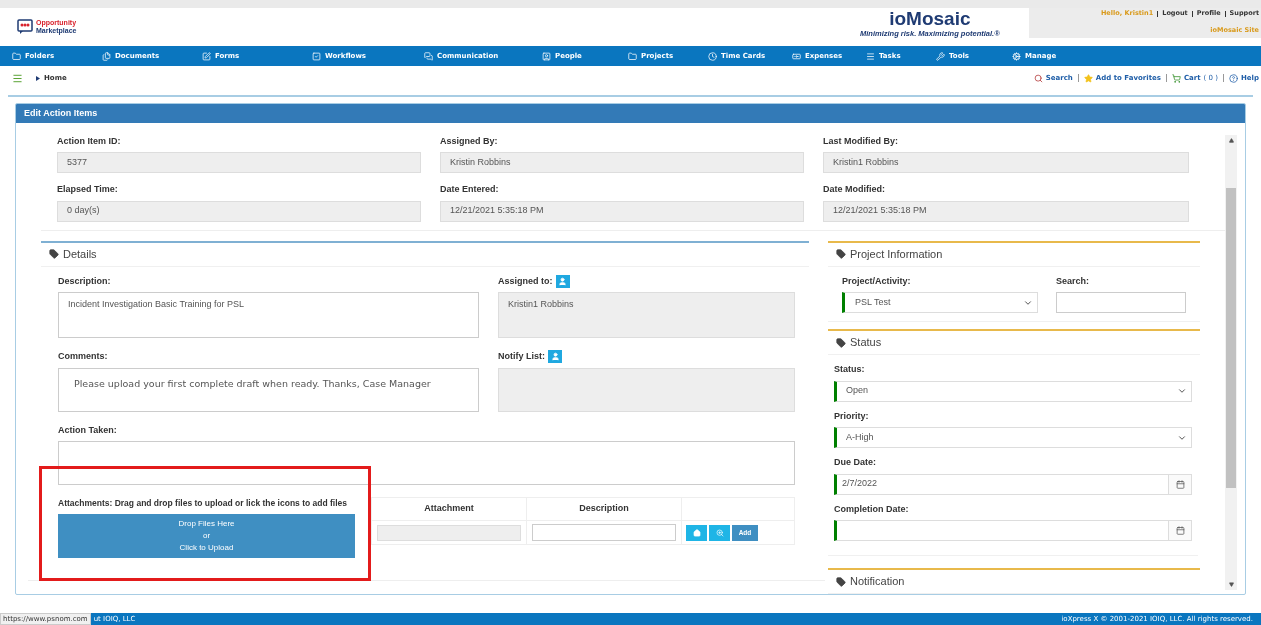 The image size is (1261, 625). I want to click on help-icon, so click(1233, 78).